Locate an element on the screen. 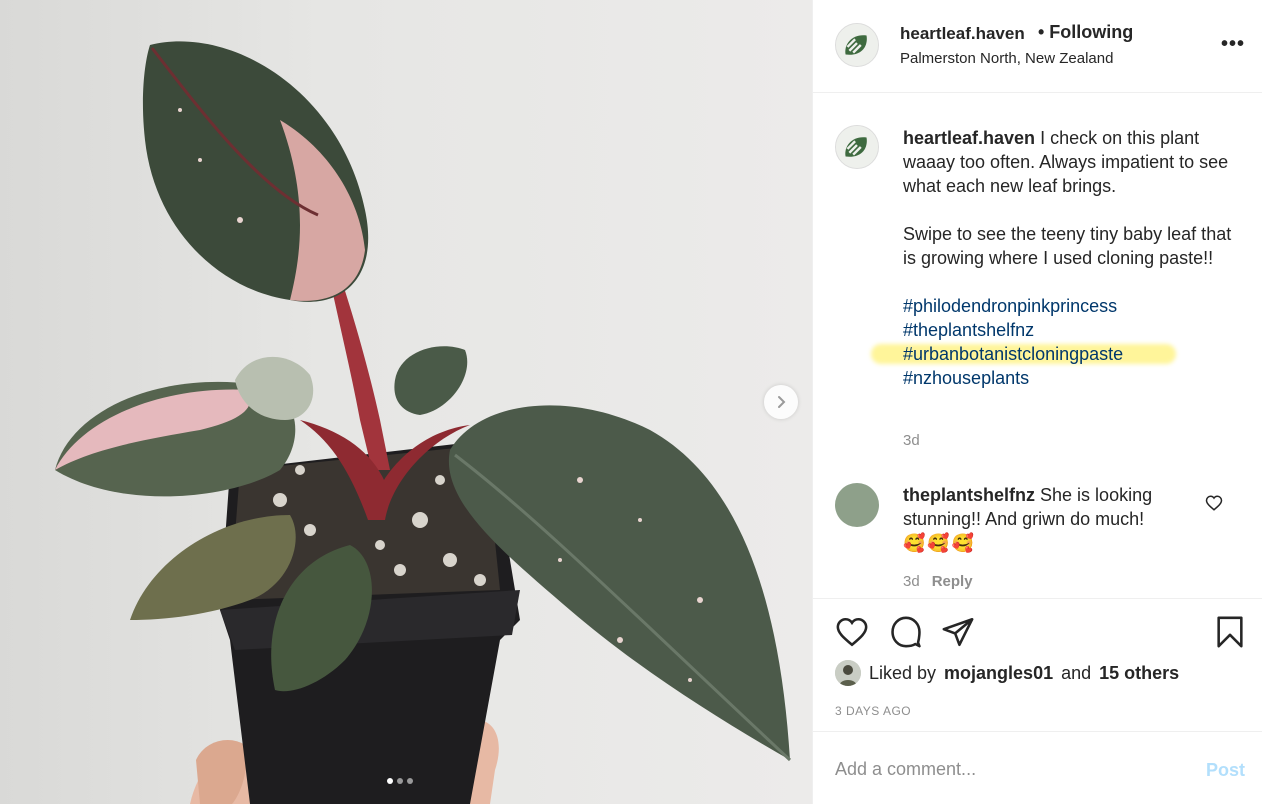  post-timestamp: 3 DAYS AGO is located at coordinates (873, 711).